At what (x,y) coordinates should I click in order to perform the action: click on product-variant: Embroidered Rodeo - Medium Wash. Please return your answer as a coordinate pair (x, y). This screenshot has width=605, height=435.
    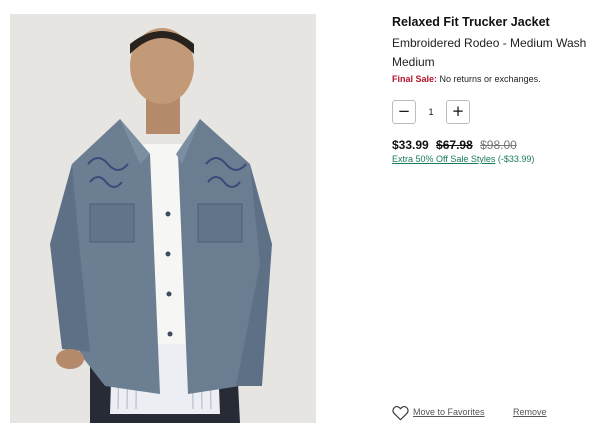
    Looking at the image, I should click on (489, 43).